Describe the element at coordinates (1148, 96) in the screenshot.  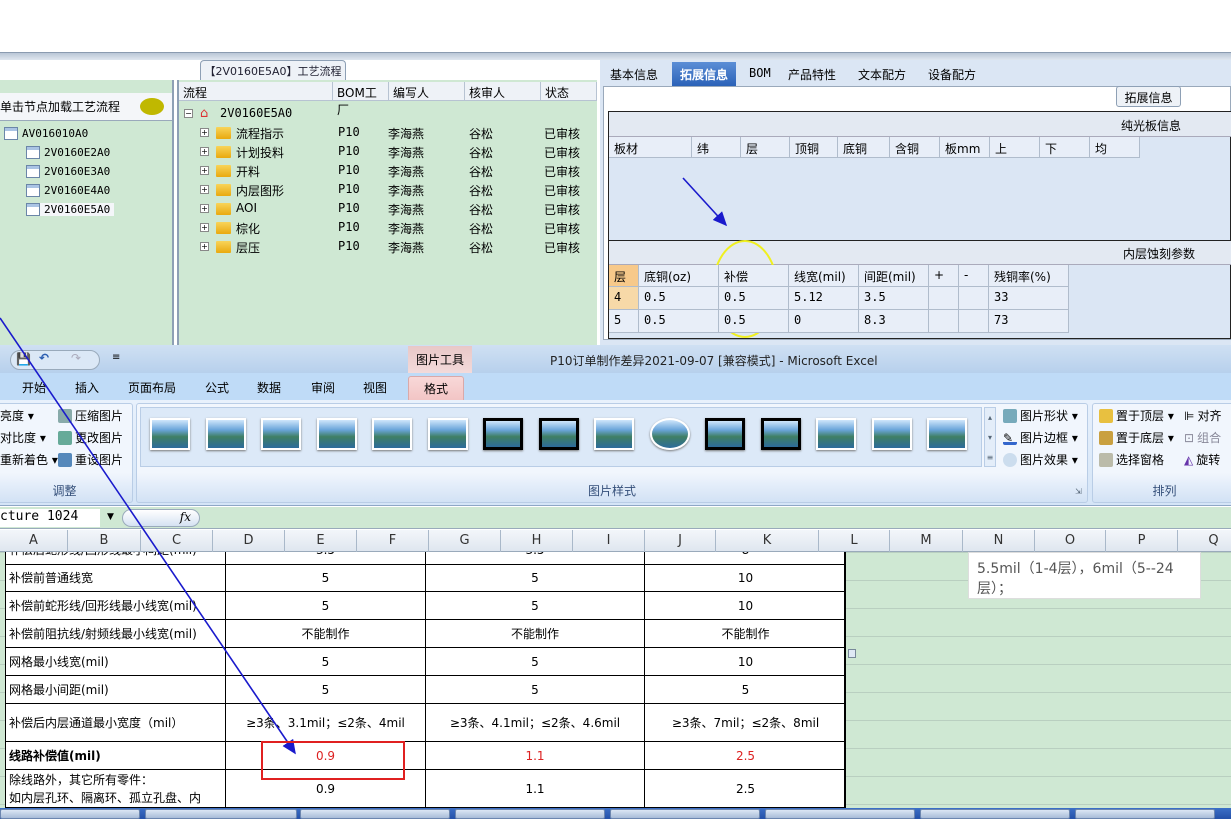
I see `extended-info-group-button: 拓展信息` at that location.